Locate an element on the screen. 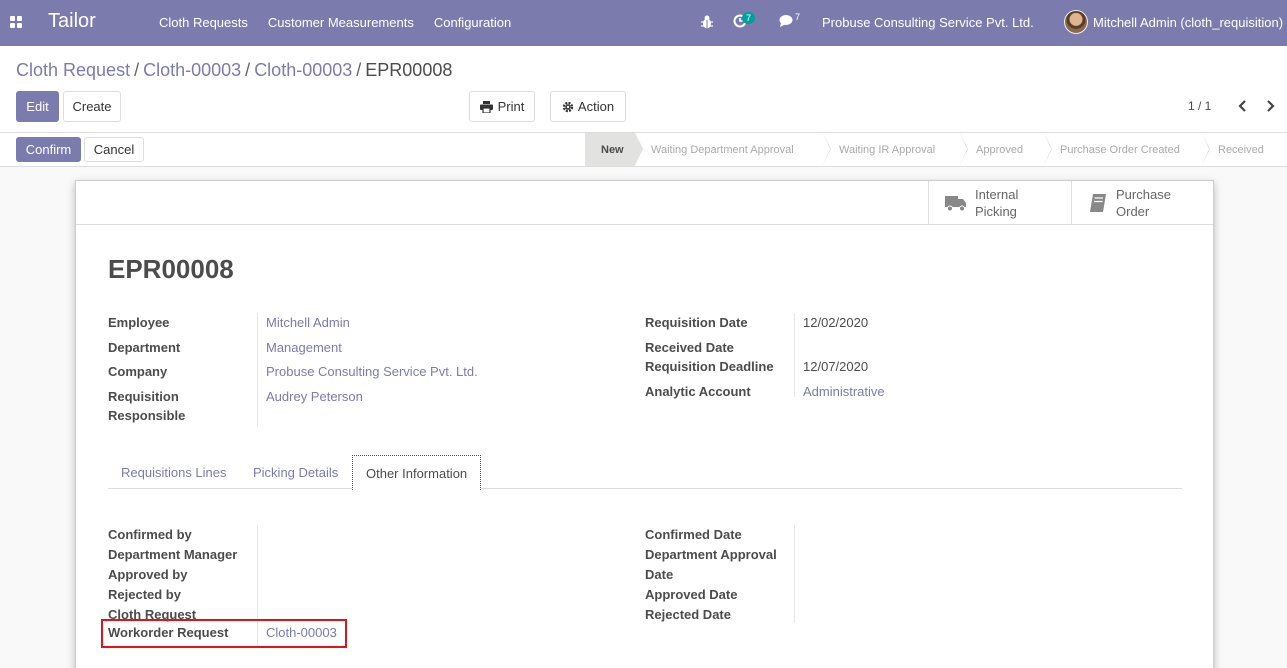  company-field: Probuse Consulting Service Pvt. Ltd. is located at coordinates (372, 371).